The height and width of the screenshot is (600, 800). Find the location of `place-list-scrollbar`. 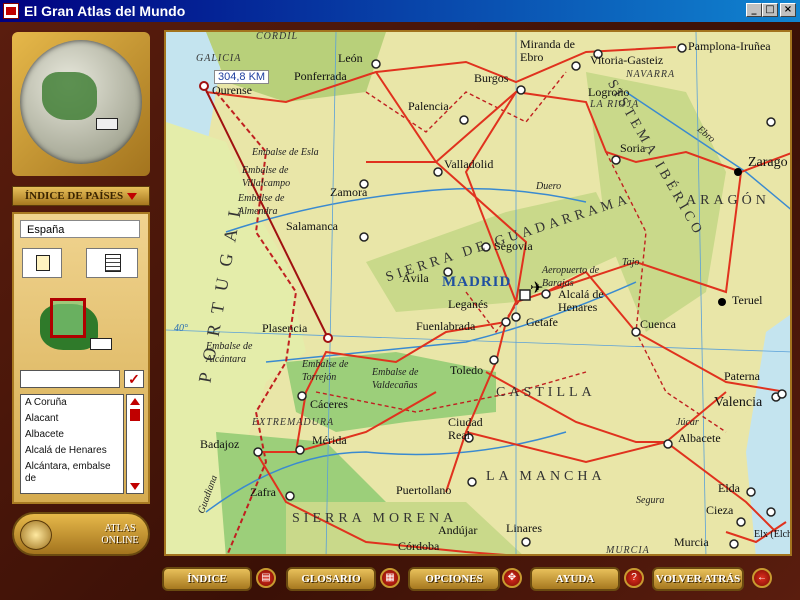

place-list-scrollbar is located at coordinates (135, 444).